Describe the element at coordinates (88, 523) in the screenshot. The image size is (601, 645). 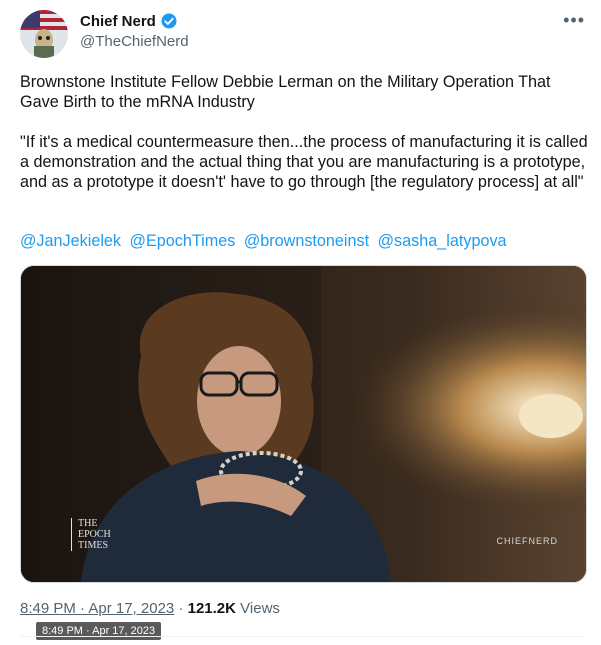
I see `watermark-line: THE` at that location.